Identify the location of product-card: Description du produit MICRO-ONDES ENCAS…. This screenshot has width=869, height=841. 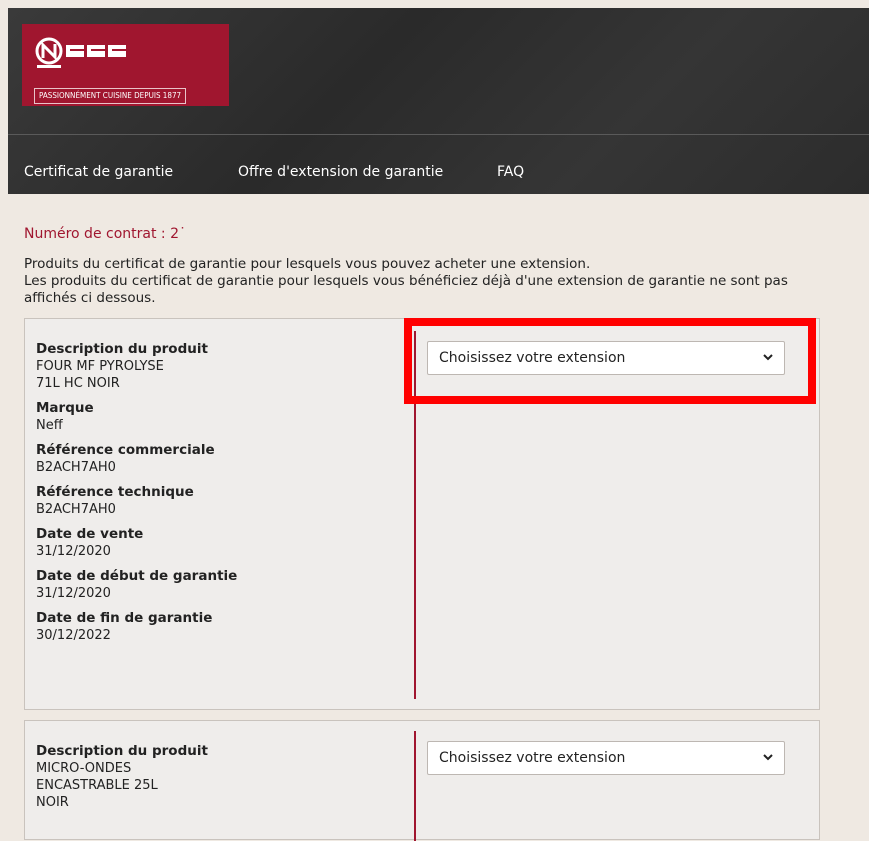
(422, 780).